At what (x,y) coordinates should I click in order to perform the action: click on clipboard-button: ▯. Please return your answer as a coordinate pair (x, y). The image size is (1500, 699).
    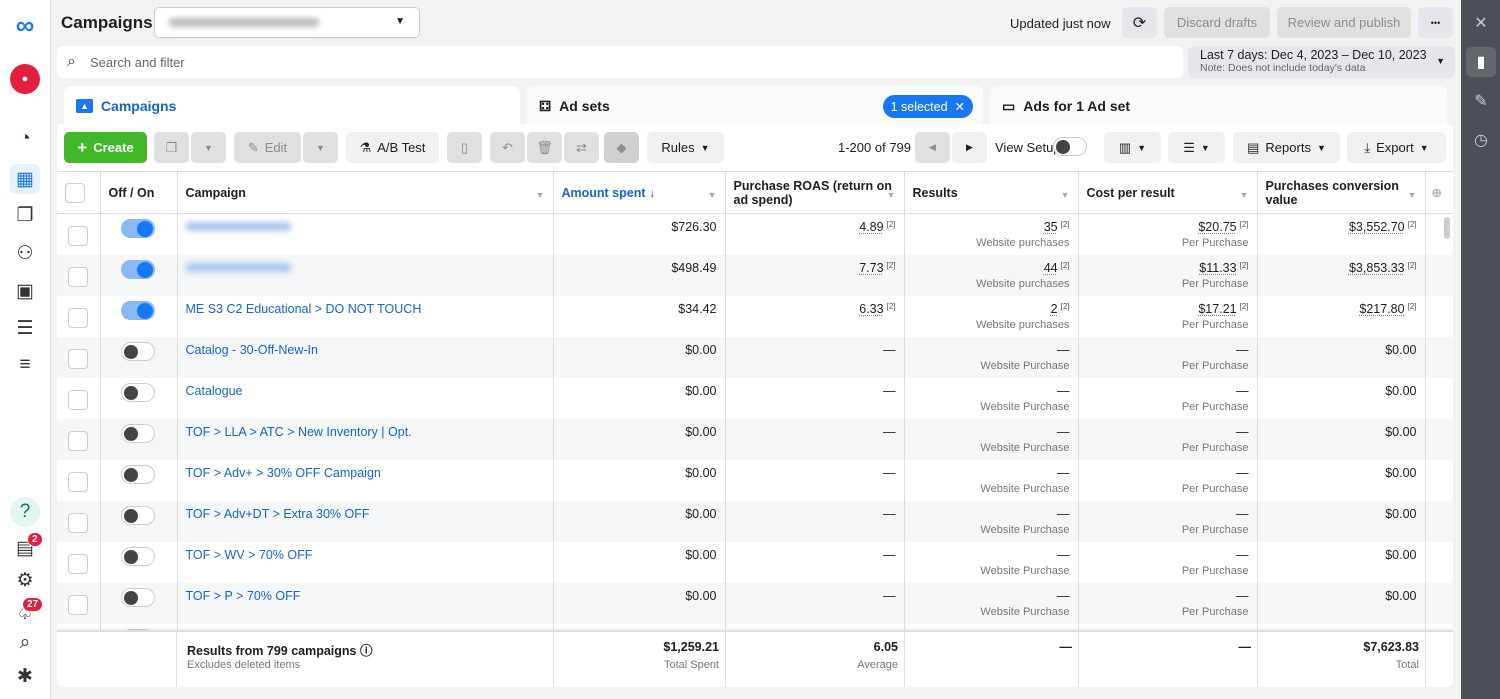
    Looking at the image, I should click on (464, 147).